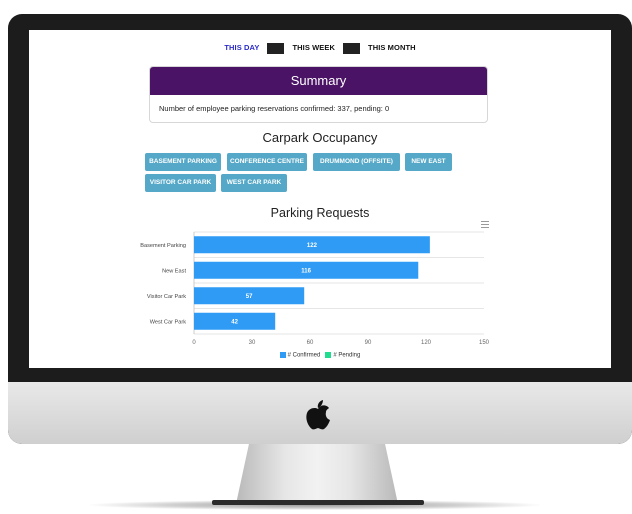 Image resolution: width=632 pixels, height=514 pixels. What do you see at coordinates (318, 415) in the screenshot?
I see `apple-logo-icon` at bounding box center [318, 415].